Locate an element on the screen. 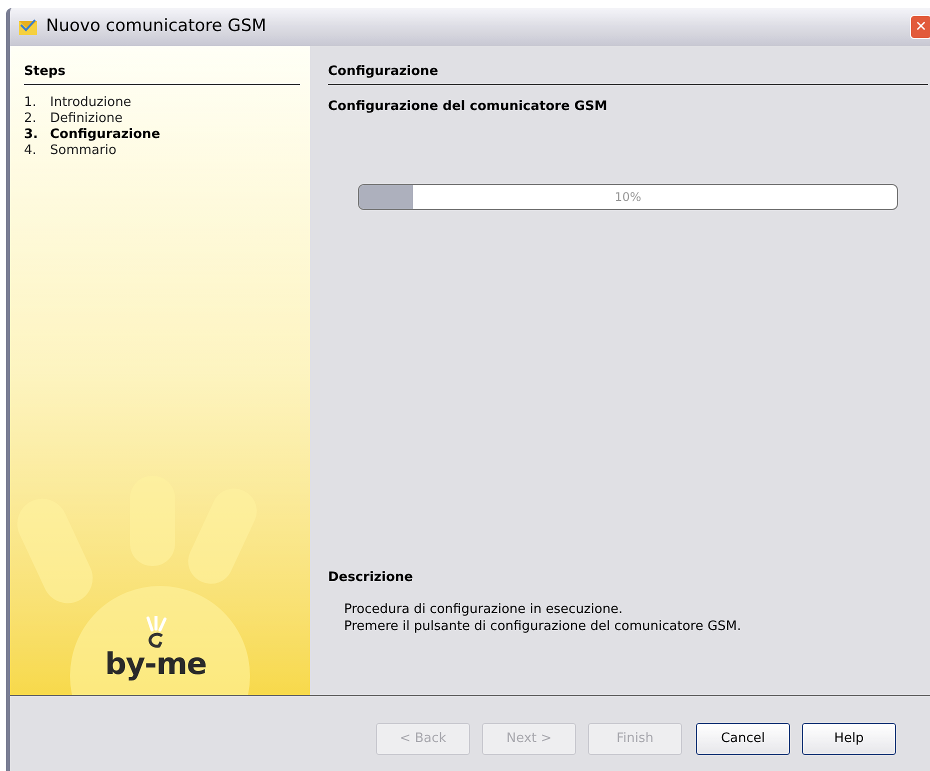  description-title: Descrizione is located at coordinates (371, 577).